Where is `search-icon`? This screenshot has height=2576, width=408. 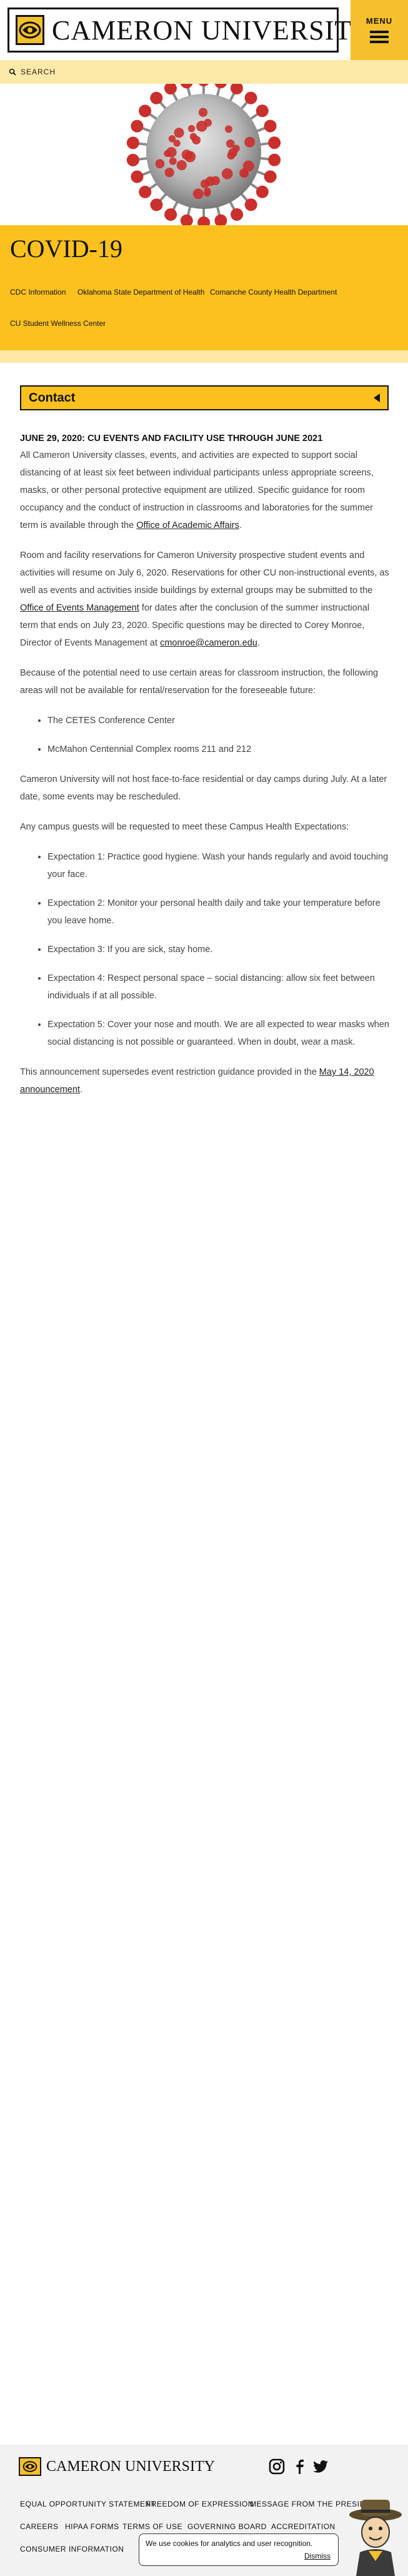
search-icon is located at coordinates (13, 72).